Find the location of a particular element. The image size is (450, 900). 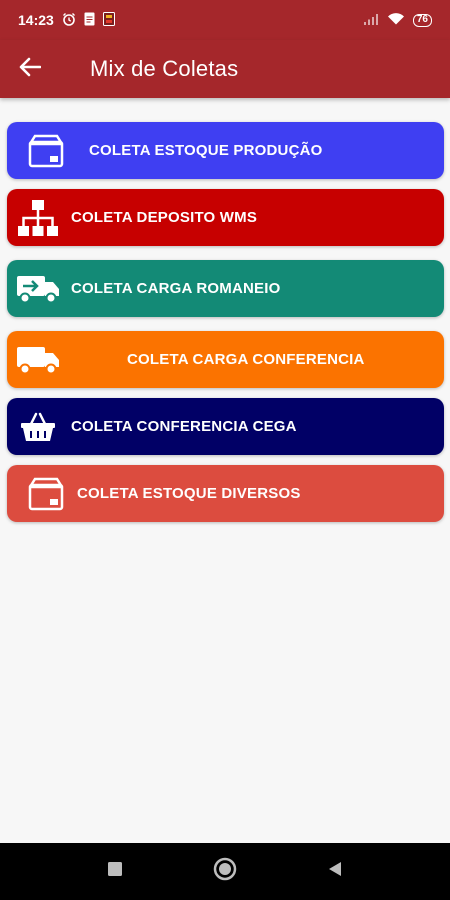

page-title: Mix de Coletas is located at coordinates (164, 68).